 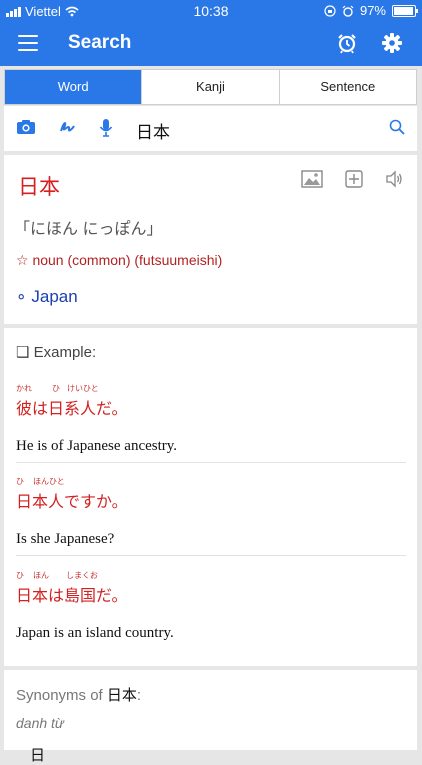 What do you see at coordinates (79, 695) in the screenshot?
I see `synonyms-heading: Synonyms of 日本:` at bounding box center [79, 695].